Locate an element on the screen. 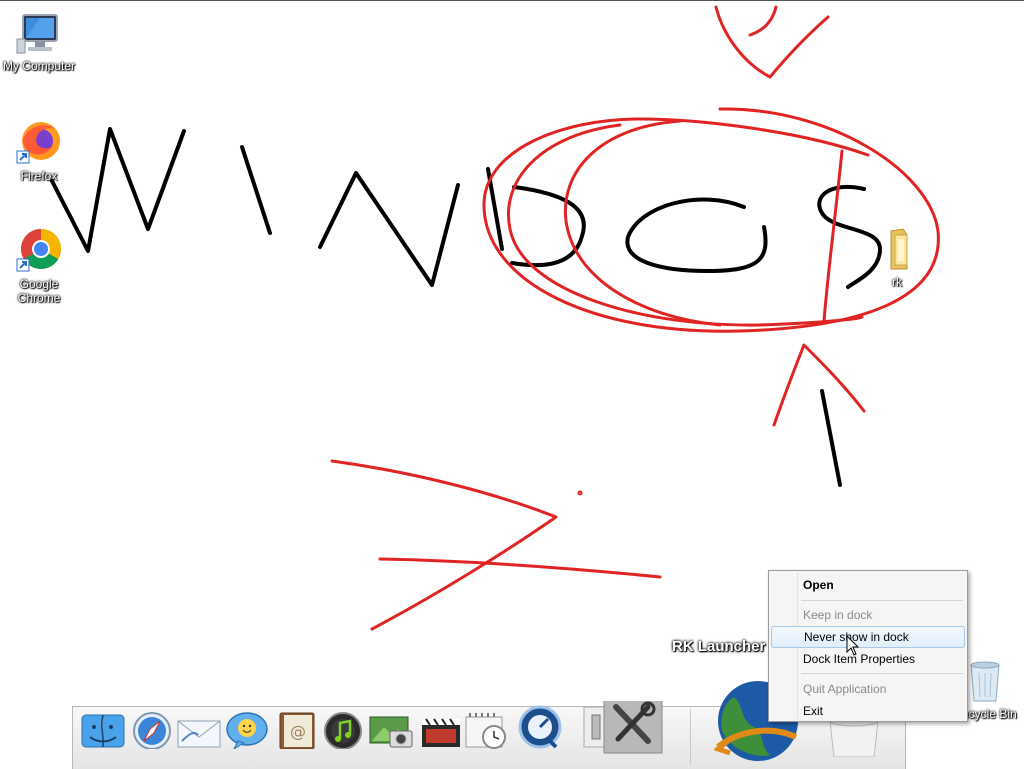  address-book-icon: @ is located at coordinates (297, 730).